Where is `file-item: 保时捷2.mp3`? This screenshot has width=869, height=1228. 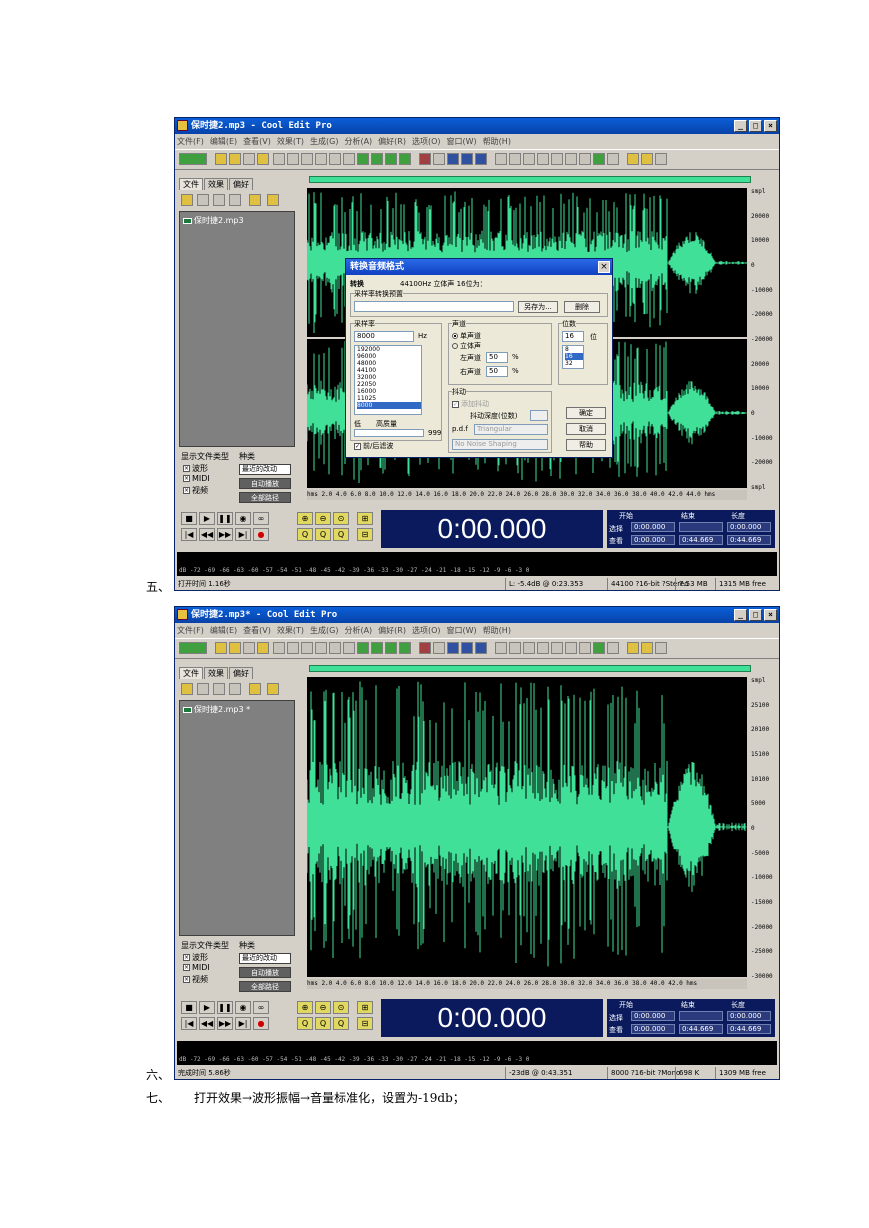 file-item: 保时捷2.mp3 is located at coordinates (237, 220).